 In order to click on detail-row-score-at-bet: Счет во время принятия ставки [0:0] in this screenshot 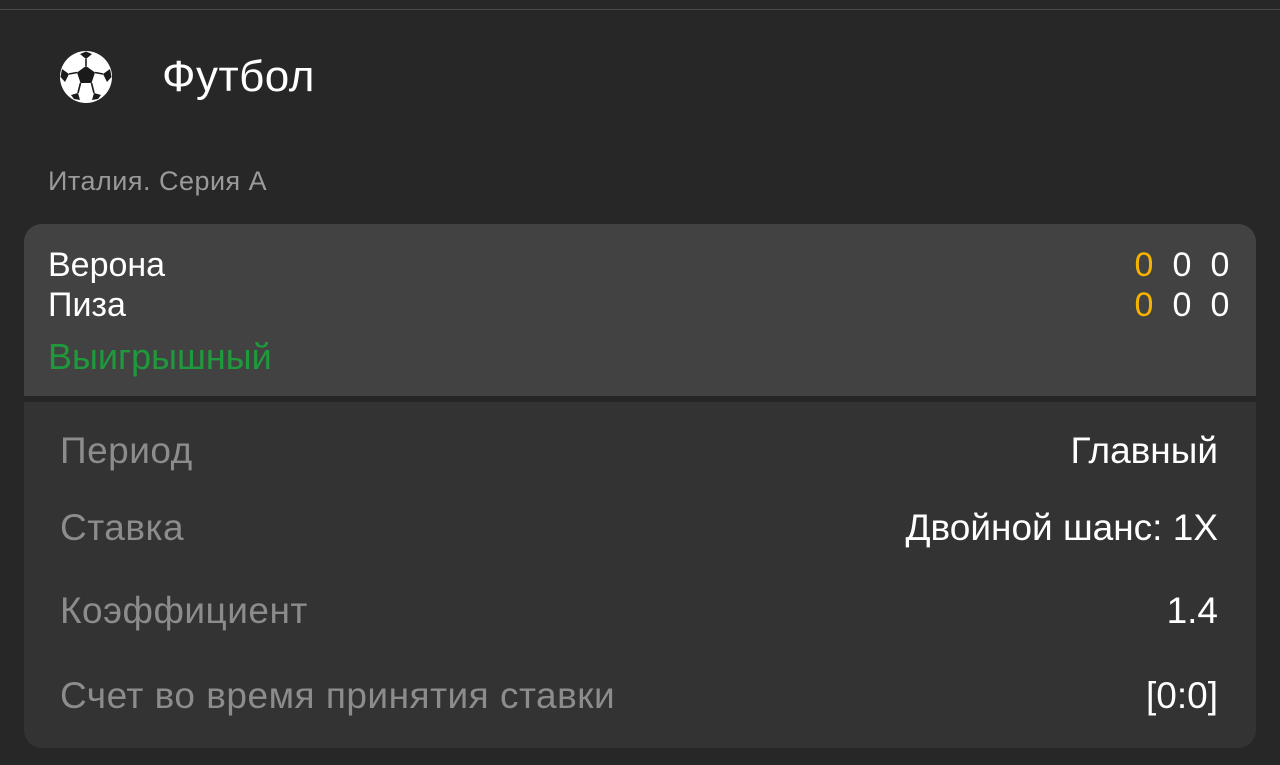, I will do `click(639, 696)`.